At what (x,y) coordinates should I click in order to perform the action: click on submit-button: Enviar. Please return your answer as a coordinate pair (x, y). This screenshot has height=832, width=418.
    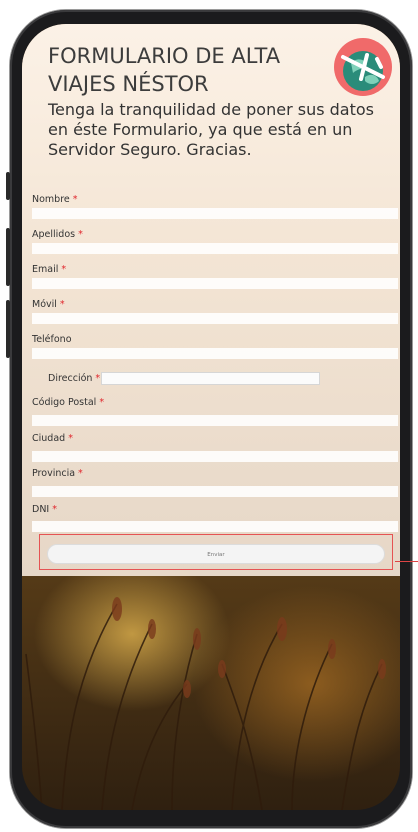
    Looking at the image, I should click on (216, 554).